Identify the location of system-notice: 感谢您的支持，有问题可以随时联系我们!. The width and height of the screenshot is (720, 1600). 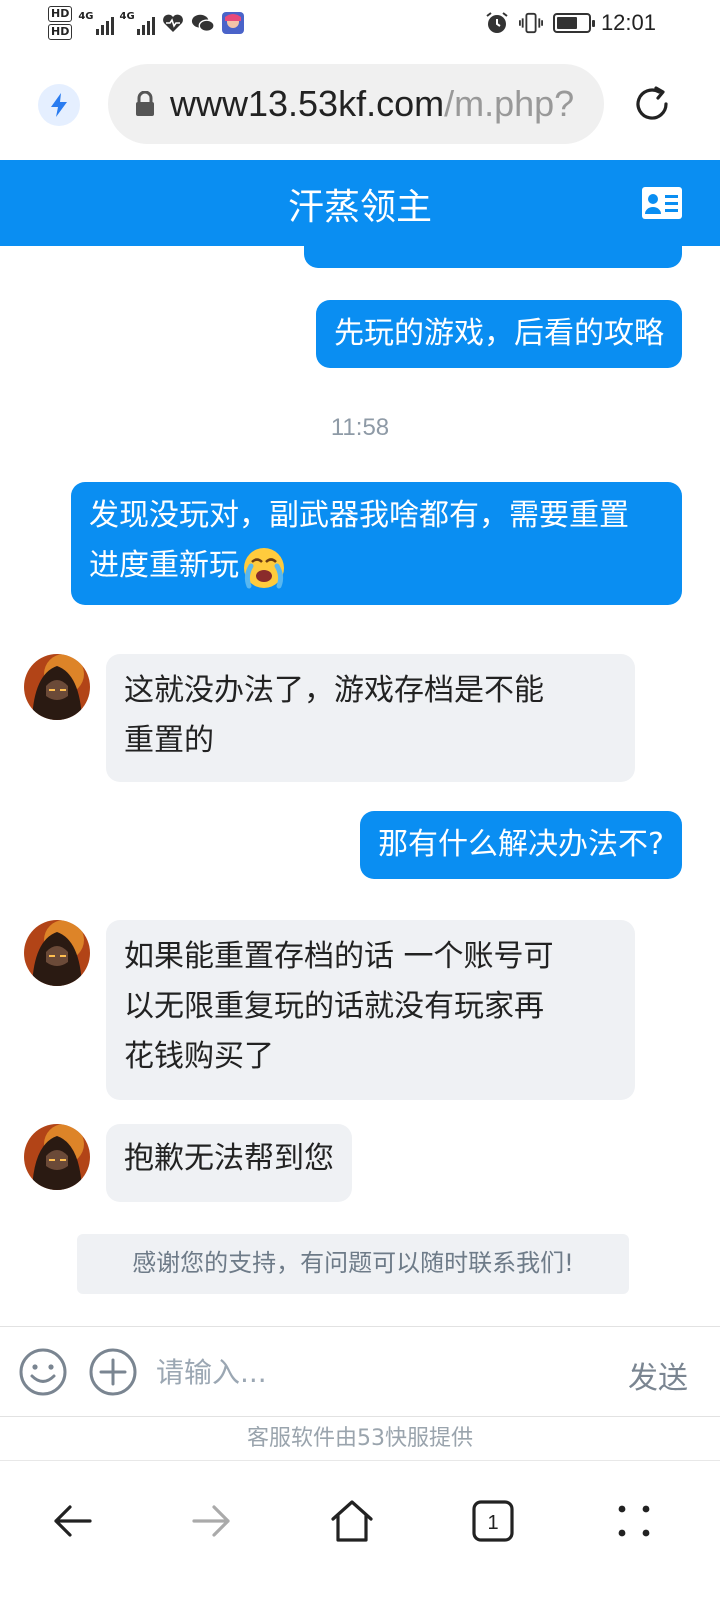
(353, 1264).